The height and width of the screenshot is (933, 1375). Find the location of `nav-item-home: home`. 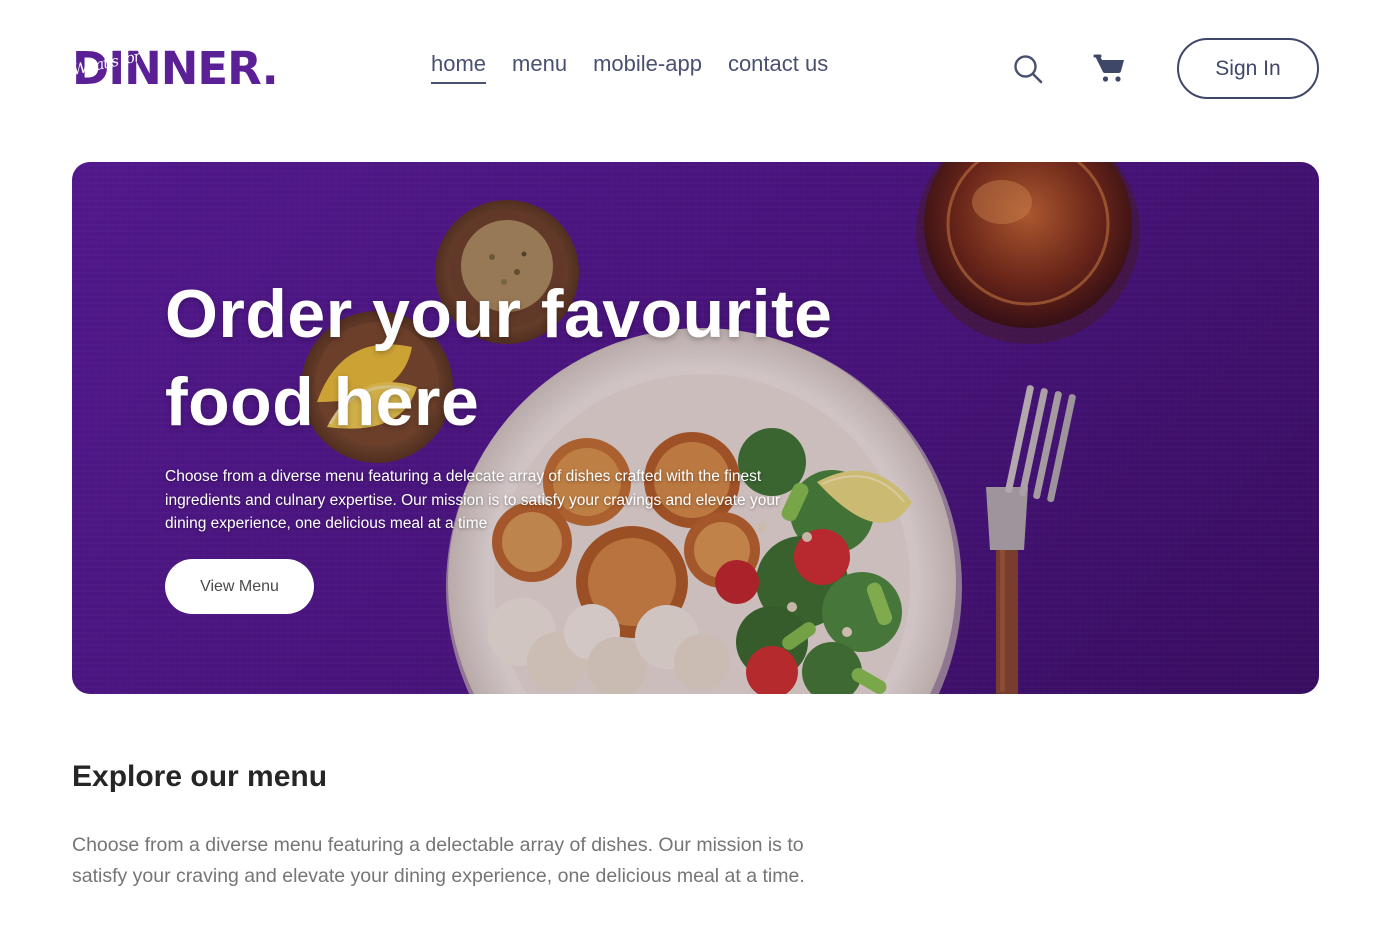

nav-item-home: home is located at coordinates (459, 68).